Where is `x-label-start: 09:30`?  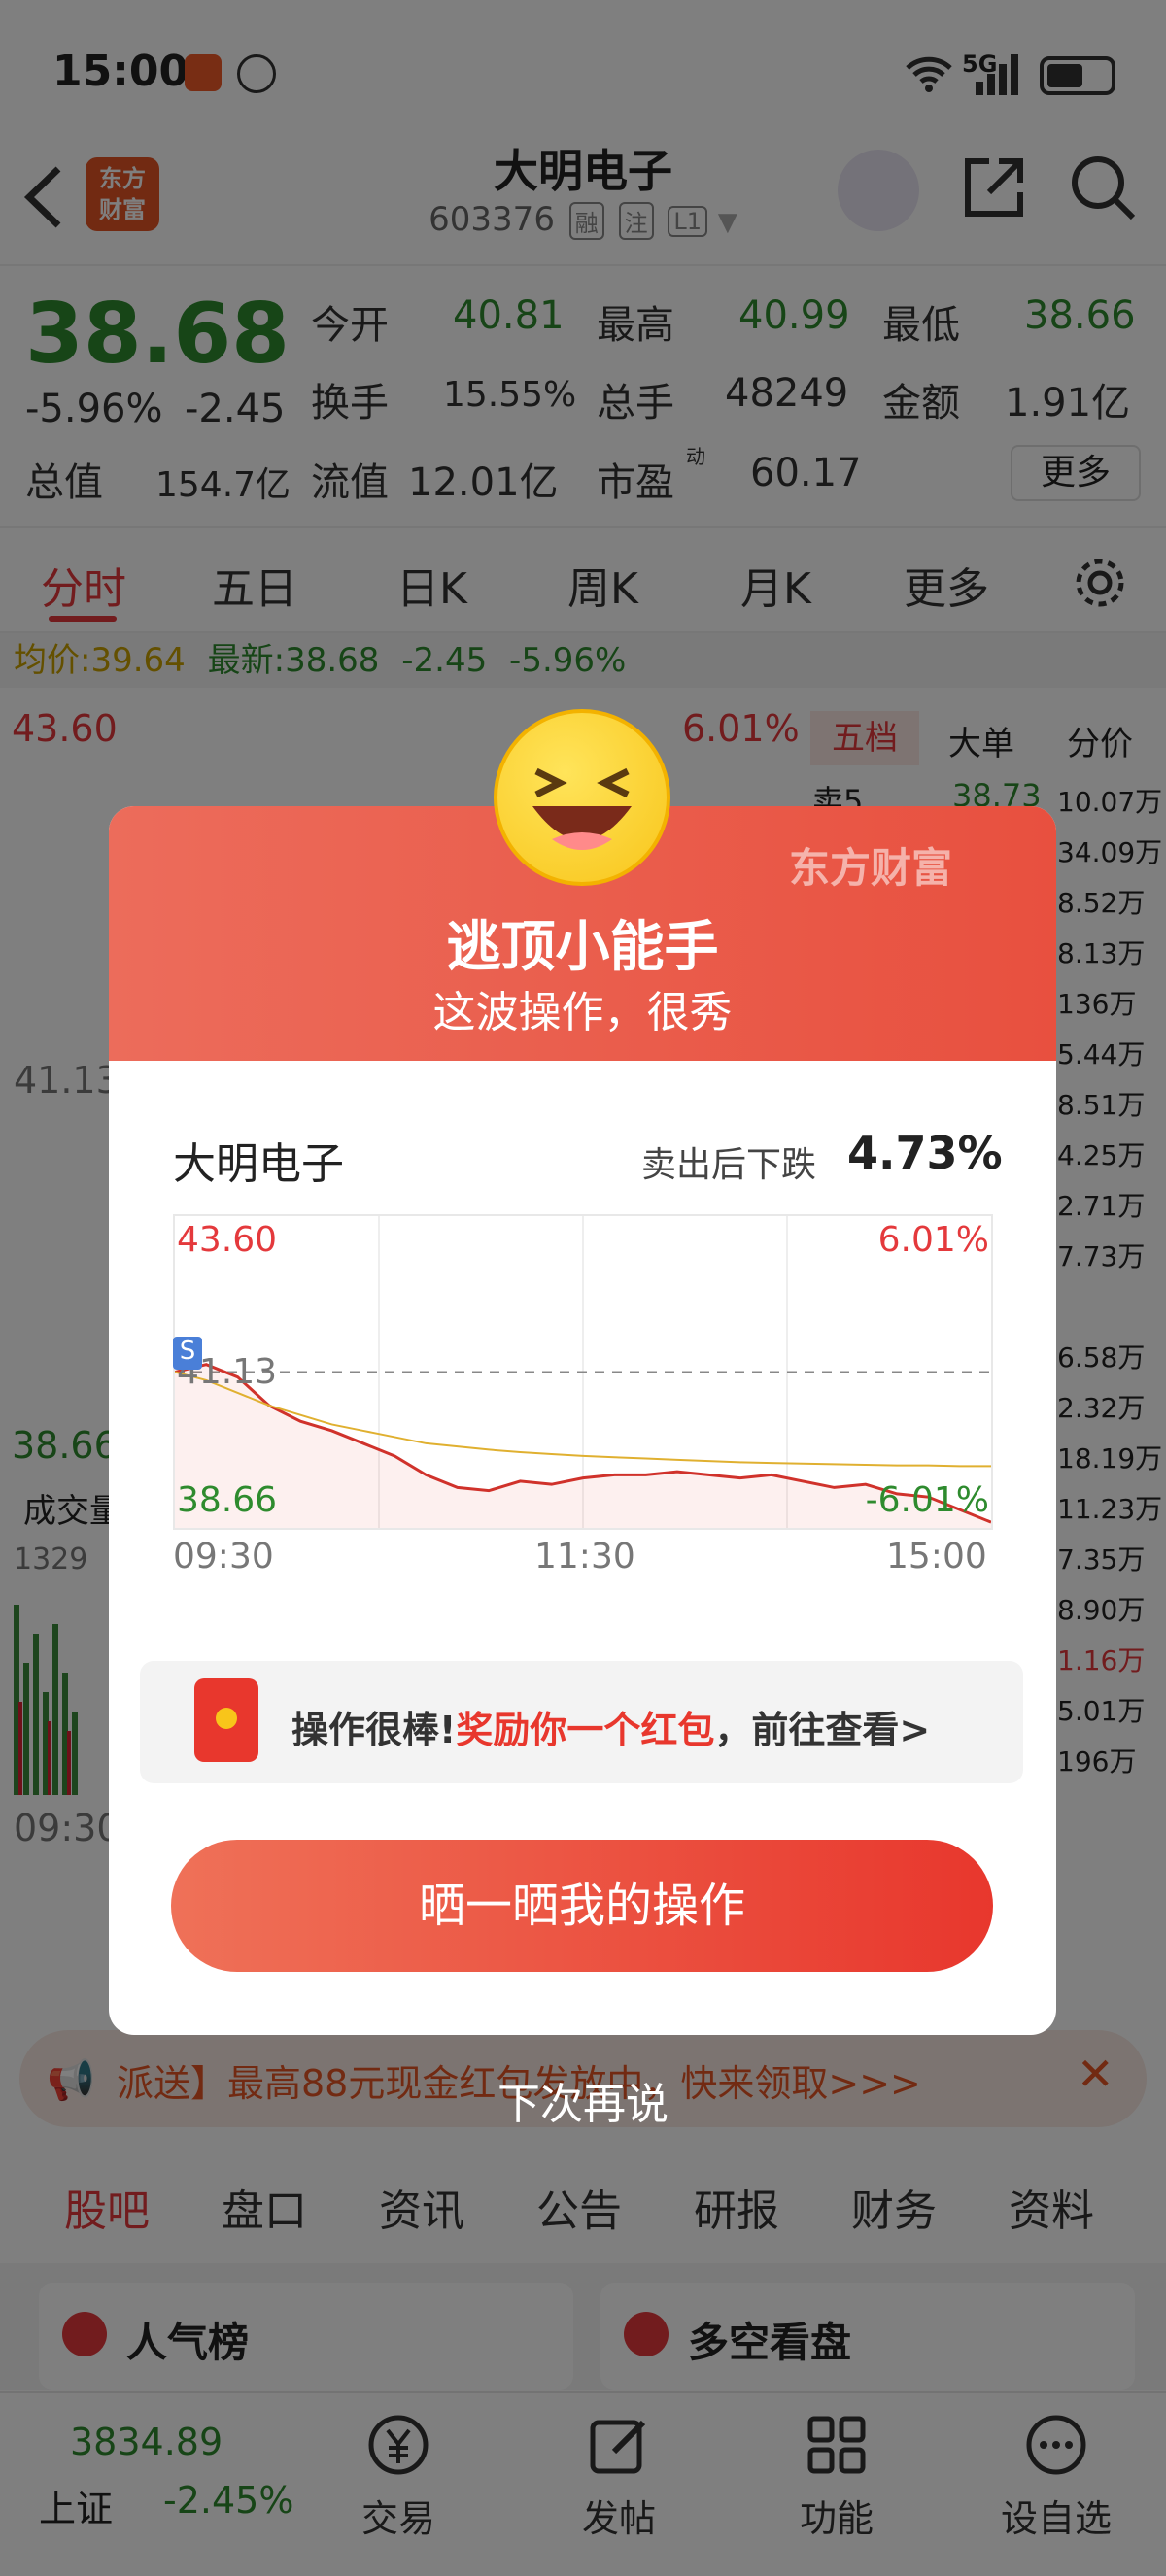
x-label-start: 09:30 is located at coordinates (223, 1556).